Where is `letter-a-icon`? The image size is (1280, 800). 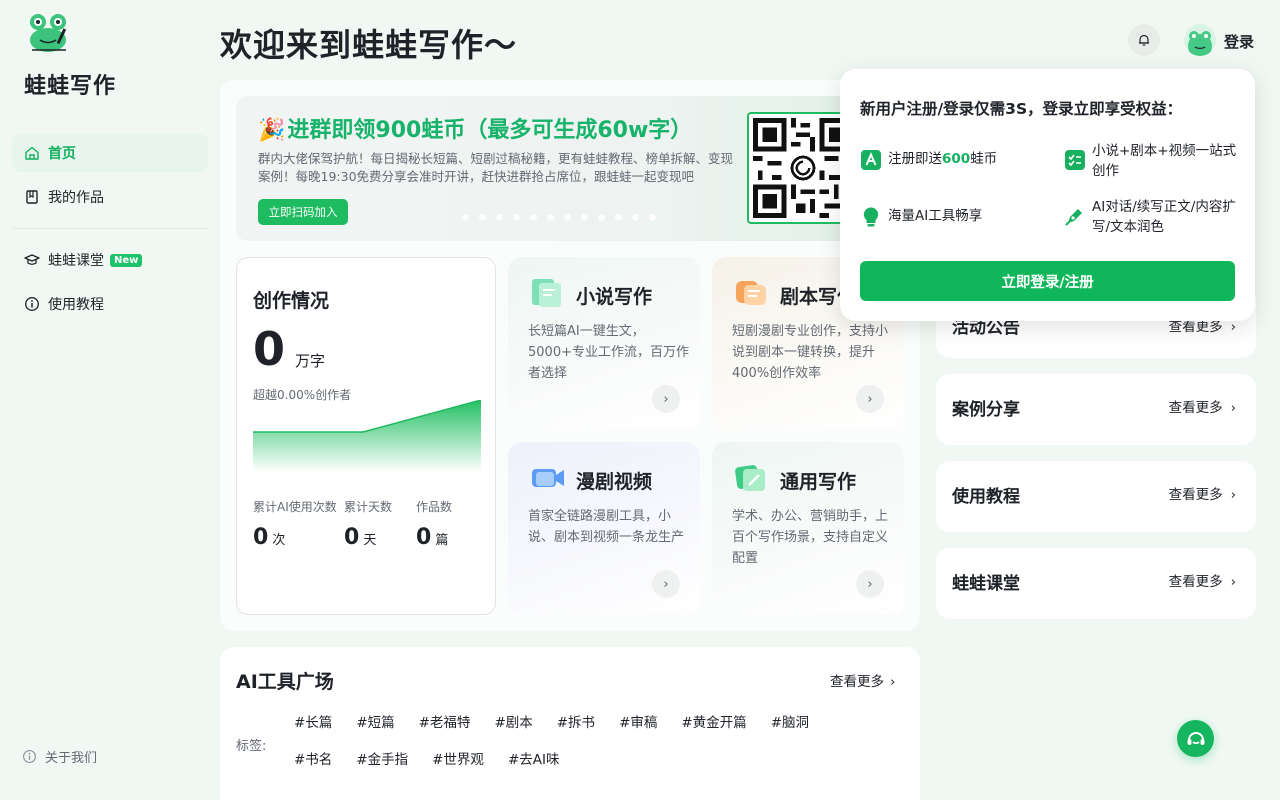
letter-a-icon is located at coordinates (871, 160).